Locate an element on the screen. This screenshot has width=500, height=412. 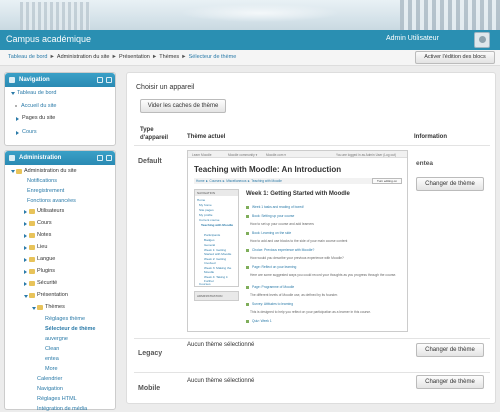
edit-blocks-button: Activer l'édition des blocs is located at coordinates (455, 57).